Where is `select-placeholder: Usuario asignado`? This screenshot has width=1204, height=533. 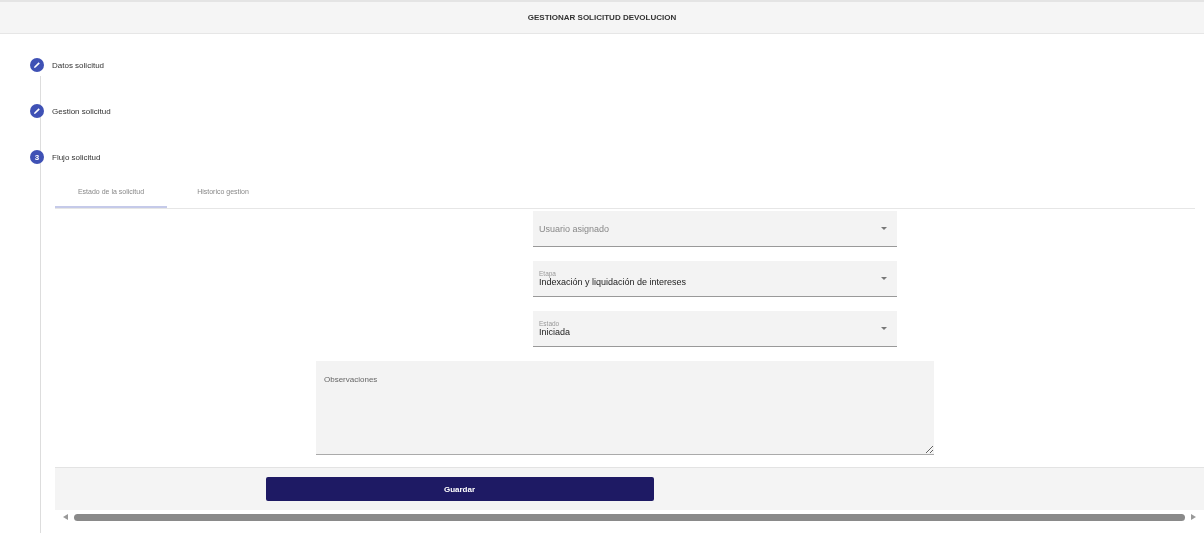
select-placeholder: Usuario asignado is located at coordinates (574, 228).